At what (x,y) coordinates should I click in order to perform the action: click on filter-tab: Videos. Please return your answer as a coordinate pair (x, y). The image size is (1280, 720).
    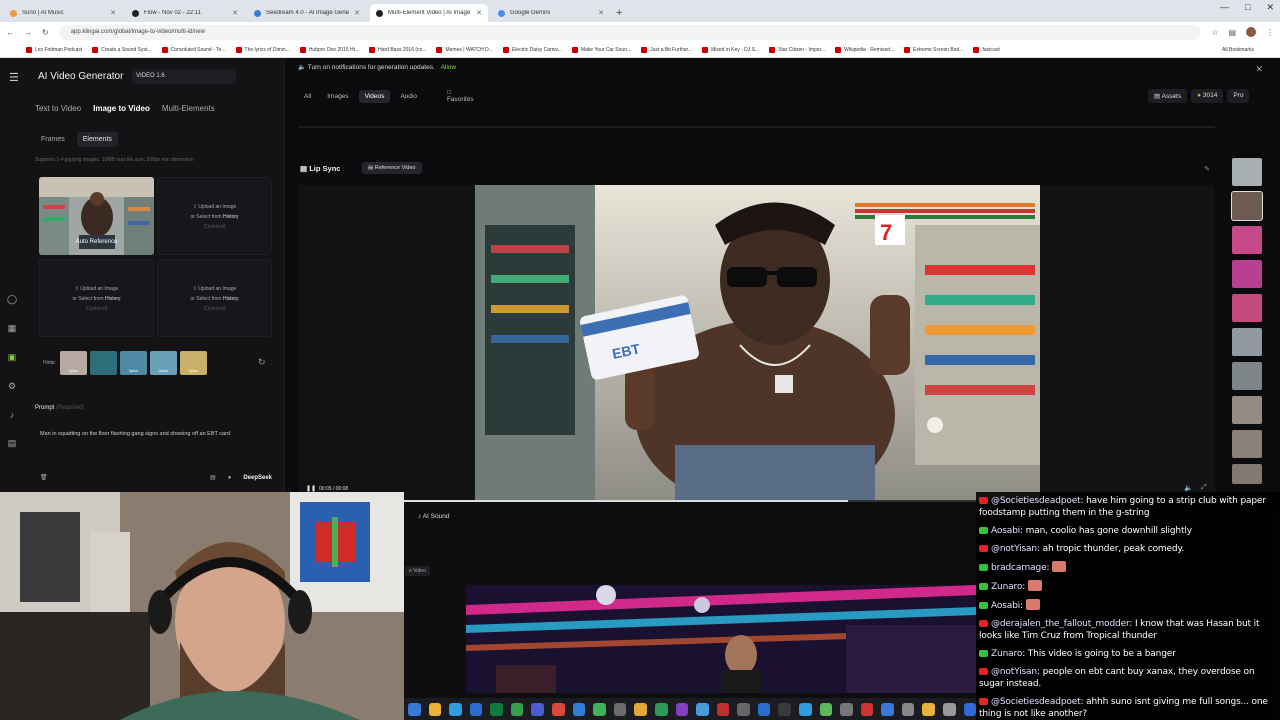
    Looking at the image, I should click on (374, 96).